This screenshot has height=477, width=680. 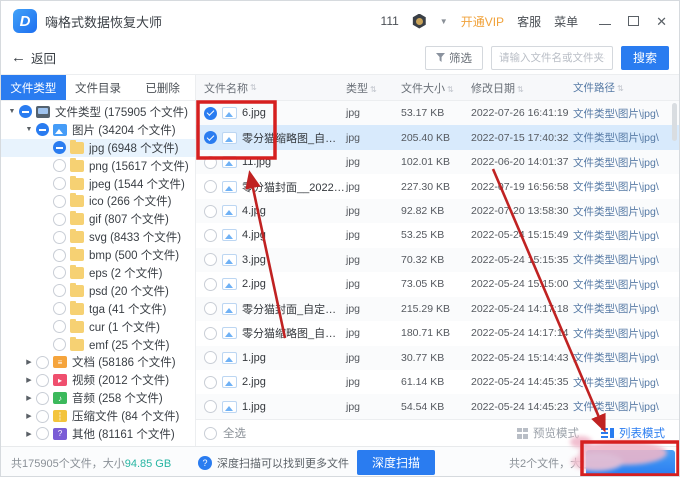 What do you see at coordinates (98, 345) in the screenshot?
I see `tree-item: emf (25 个文件)` at bounding box center [98, 345].